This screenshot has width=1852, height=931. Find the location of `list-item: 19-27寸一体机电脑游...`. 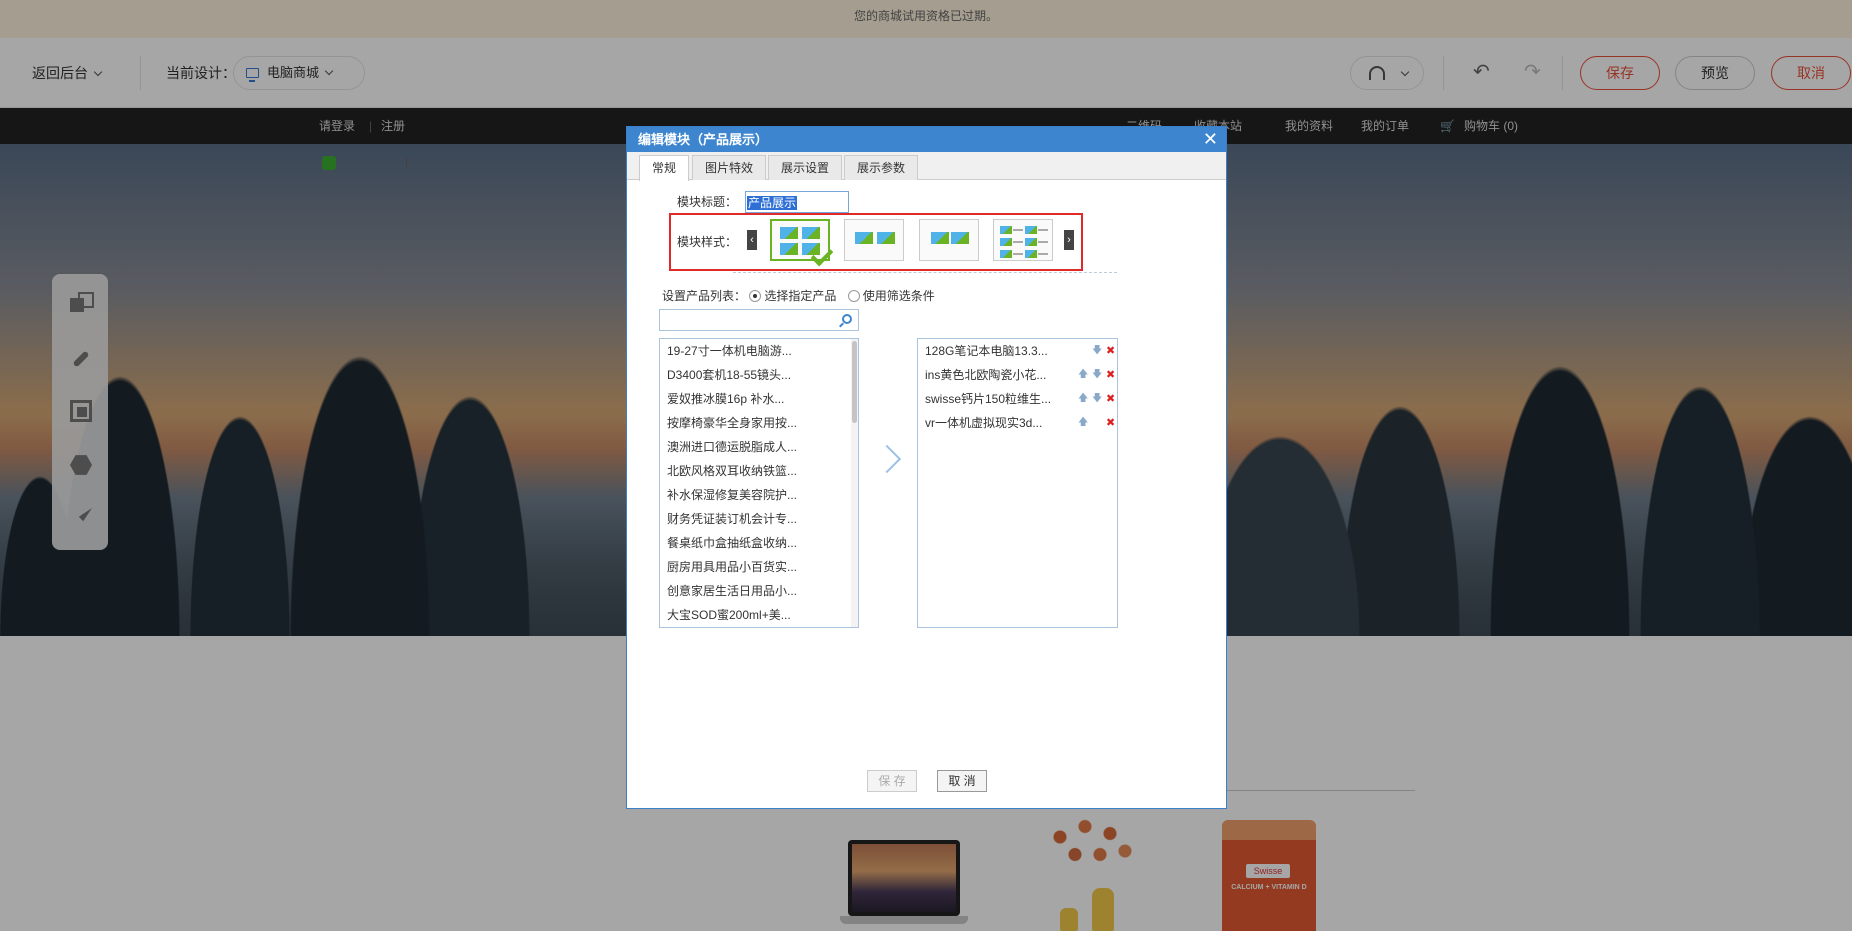

list-item: 19-27寸一体机电脑游... is located at coordinates (759, 351).